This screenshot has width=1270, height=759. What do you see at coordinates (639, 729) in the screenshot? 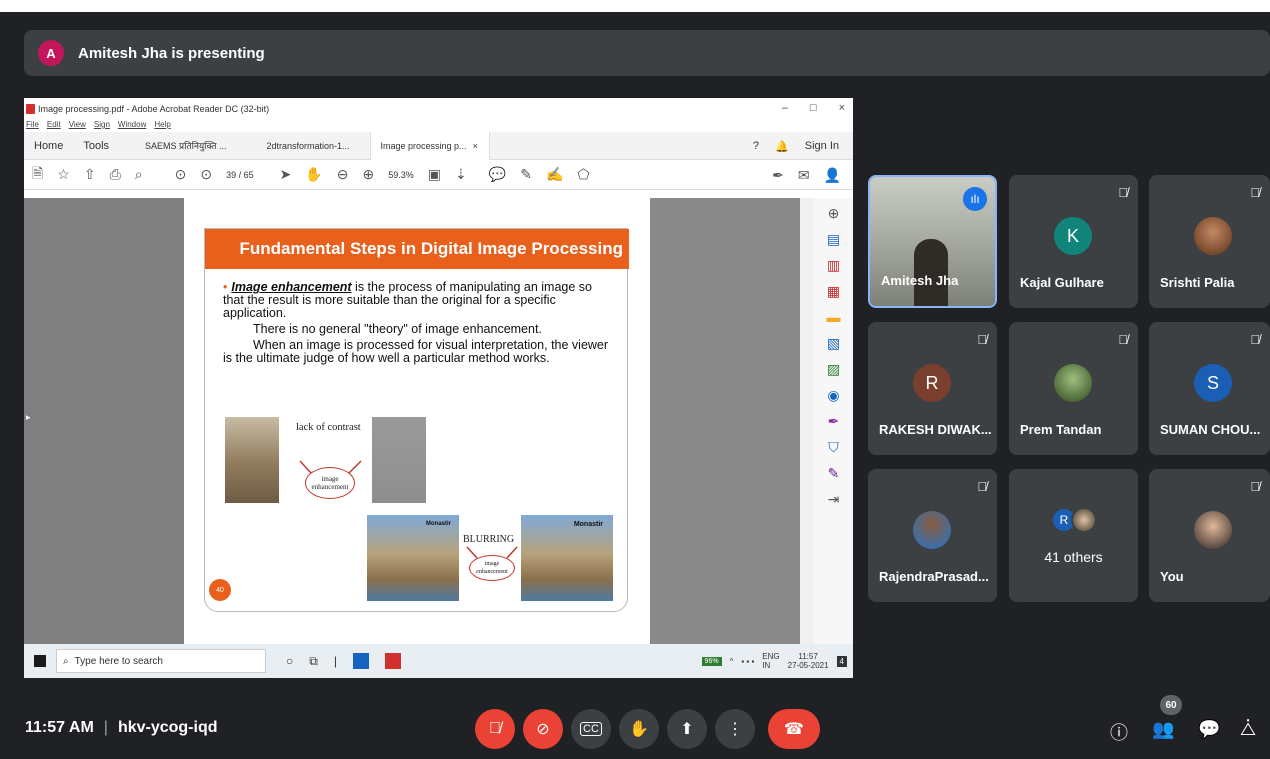
I see `raise-hand-button: ✋` at bounding box center [639, 729].